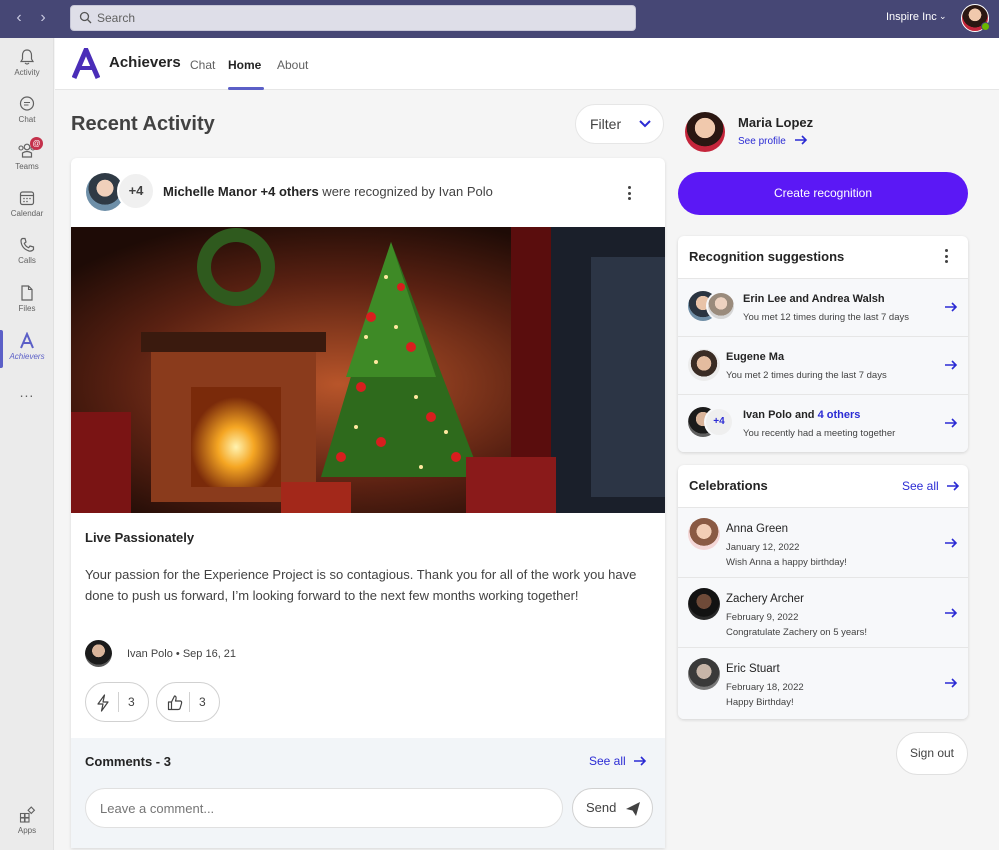  Describe the element at coordinates (814, 299) in the screenshot. I see `suggestion-name: Erin Lee and Andrea Walsh` at that location.